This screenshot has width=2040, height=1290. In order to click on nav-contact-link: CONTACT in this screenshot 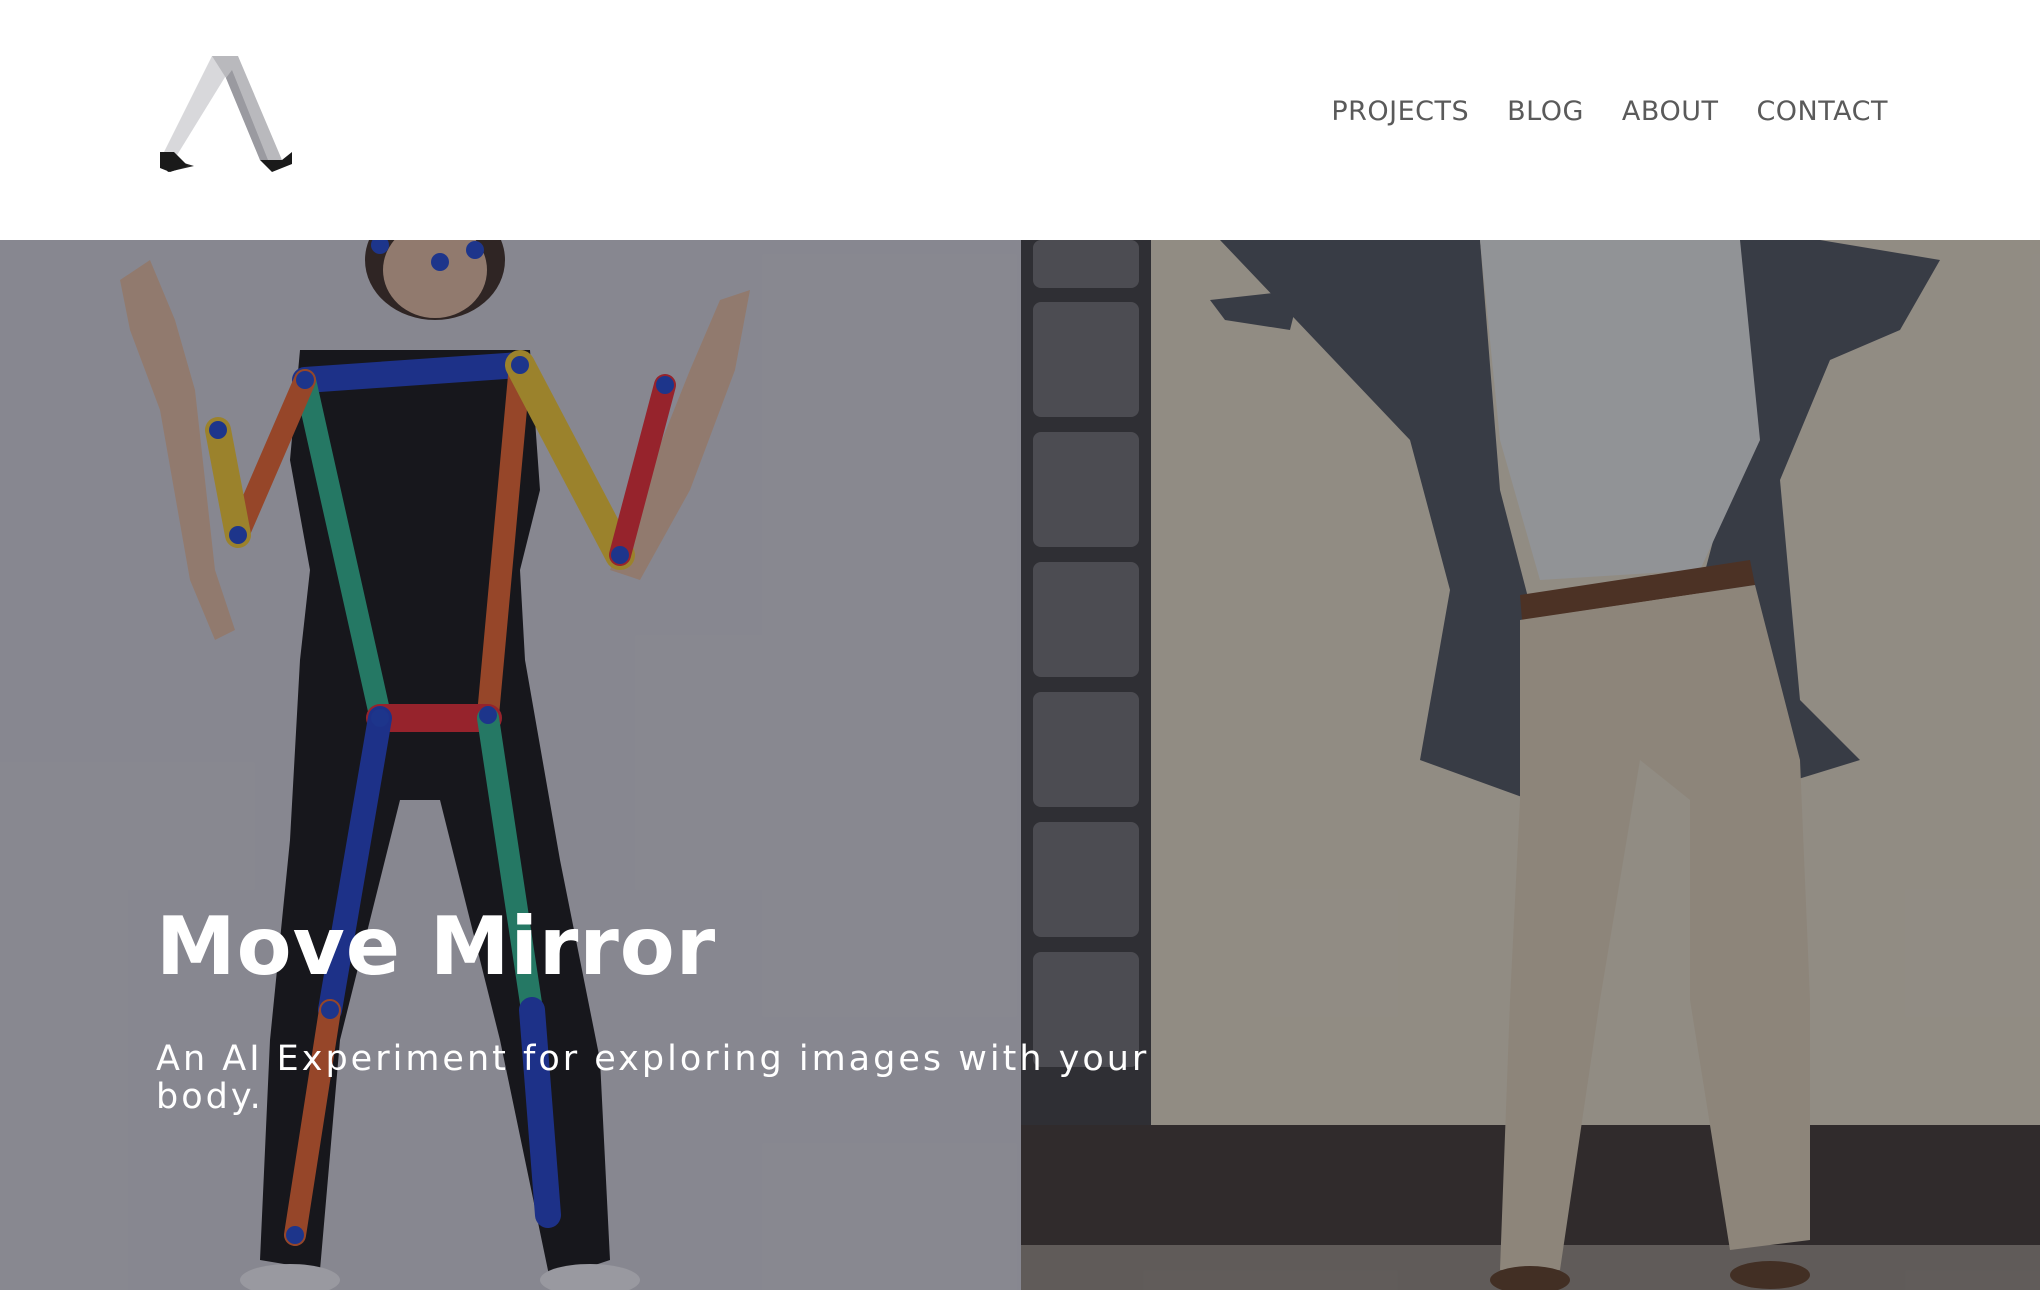, I will do `click(1822, 111)`.